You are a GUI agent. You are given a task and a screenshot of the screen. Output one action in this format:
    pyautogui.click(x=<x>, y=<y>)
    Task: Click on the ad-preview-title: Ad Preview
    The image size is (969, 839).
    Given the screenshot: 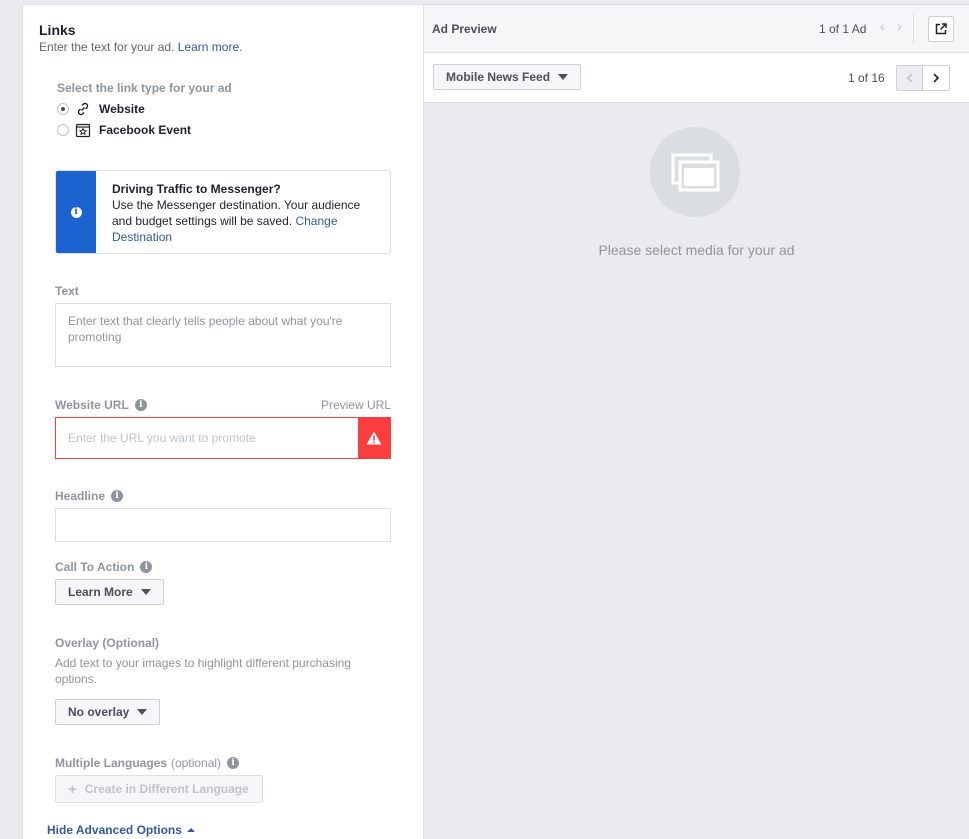 What is the action you would take?
    pyautogui.click(x=464, y=29)
    